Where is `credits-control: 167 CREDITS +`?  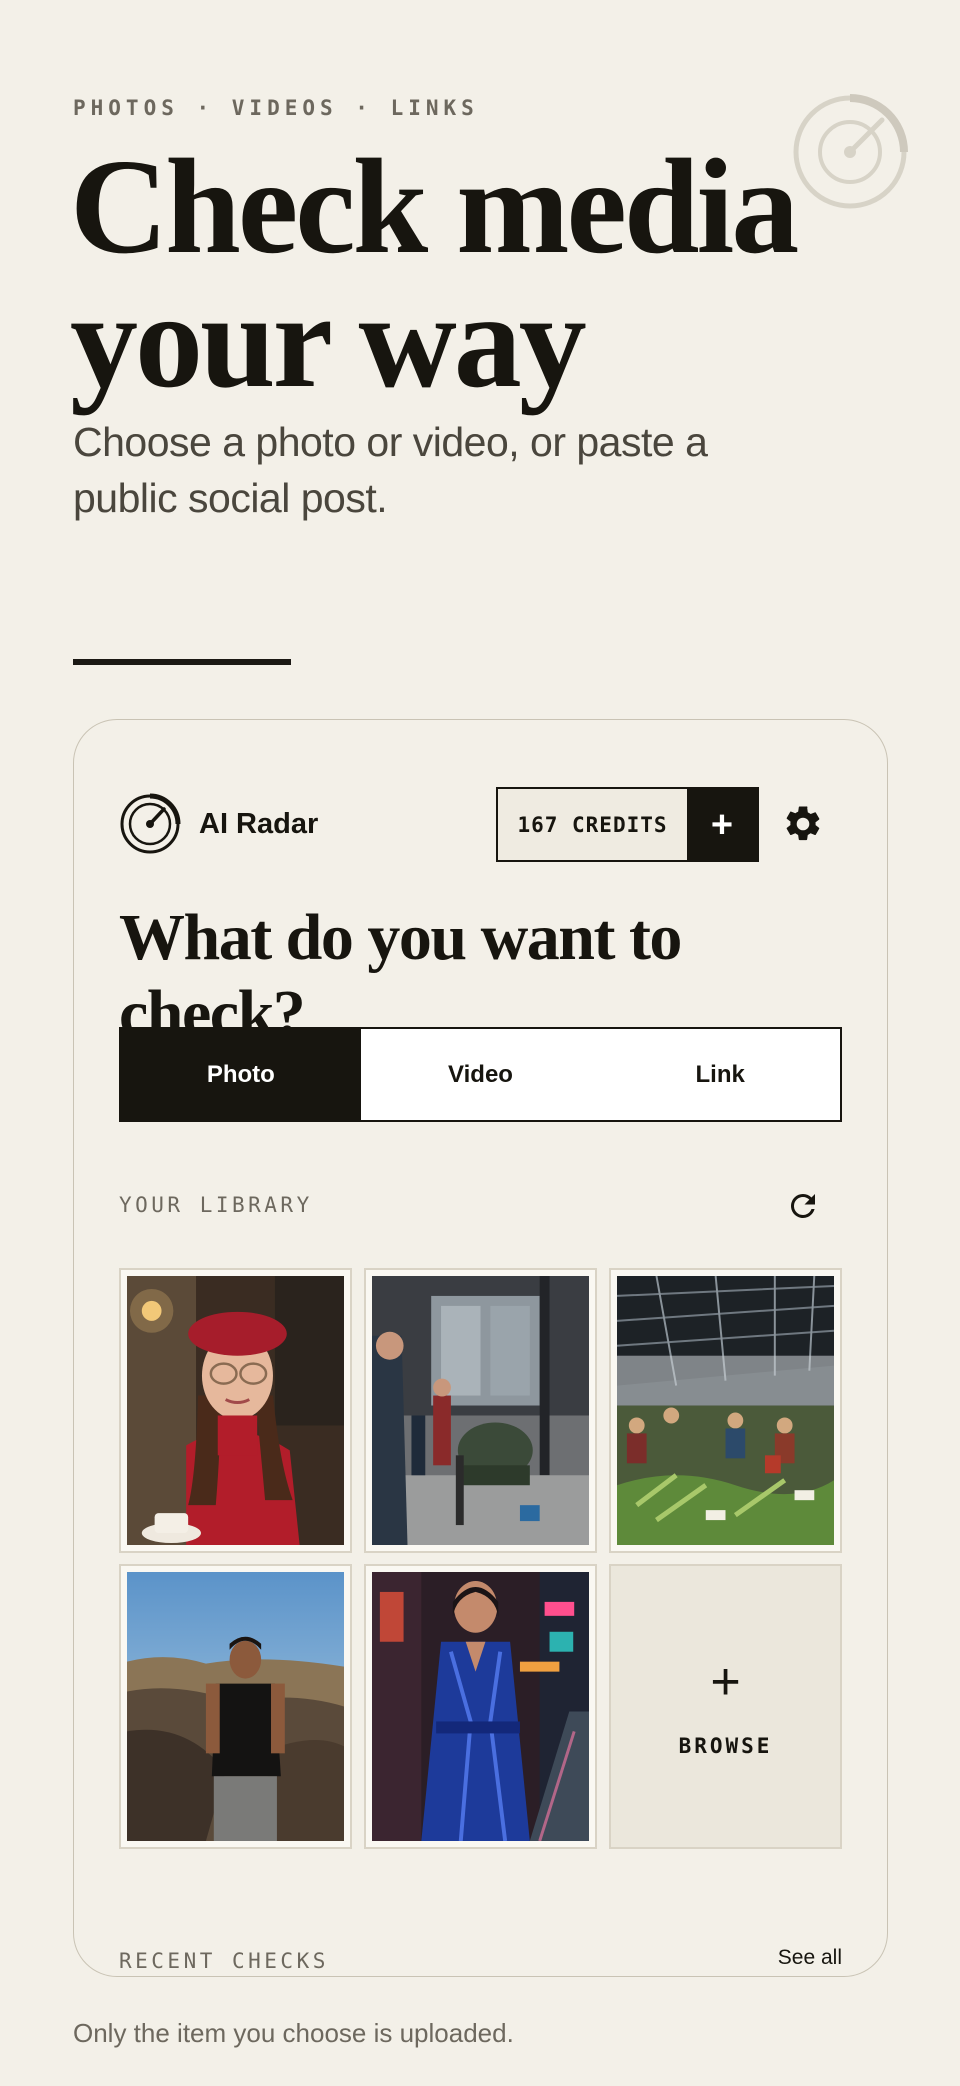 credits-control: 167 CREDITS + is located at coordinates (627, 824).